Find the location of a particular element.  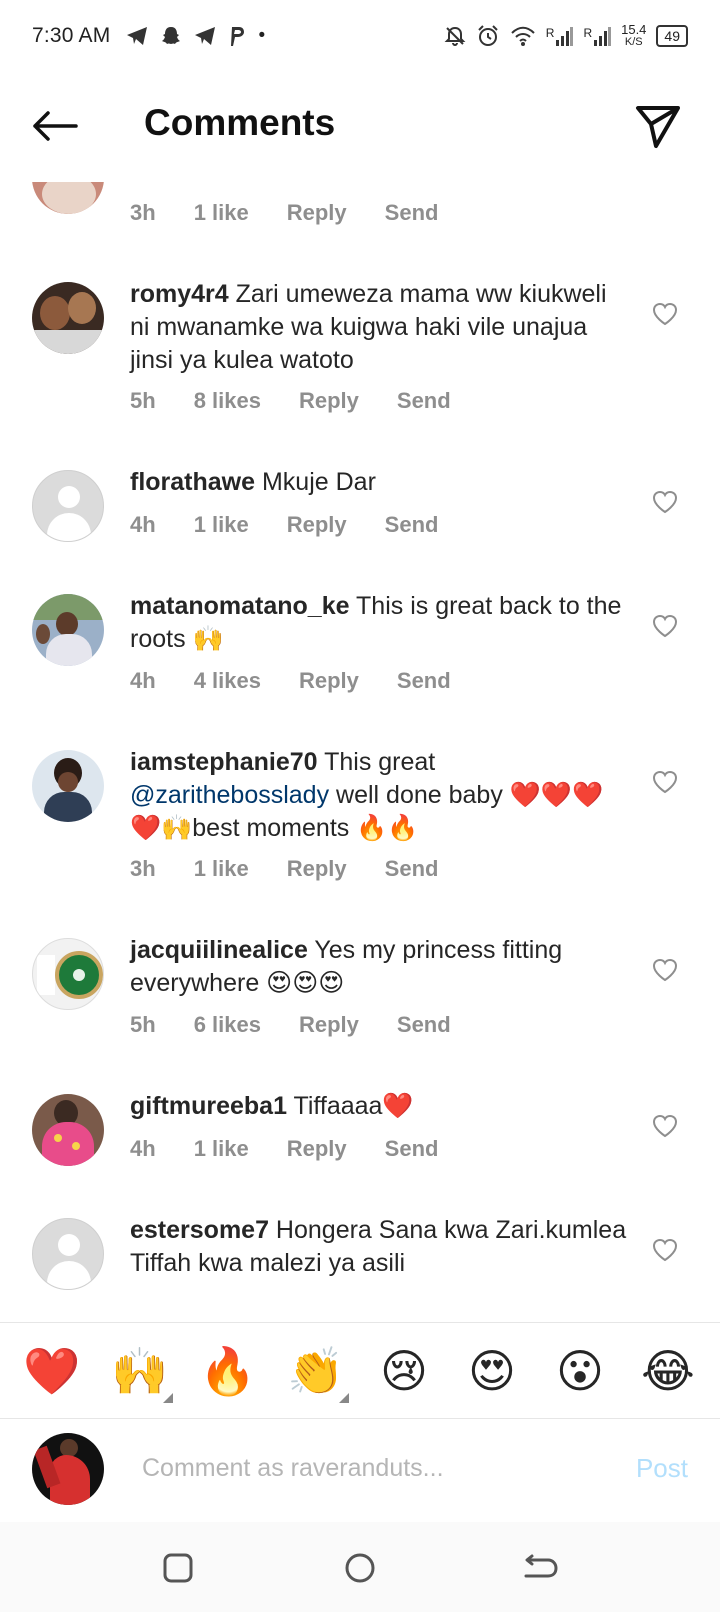

mention-link: @zarithebosslady is located at coordinates (229, 795).